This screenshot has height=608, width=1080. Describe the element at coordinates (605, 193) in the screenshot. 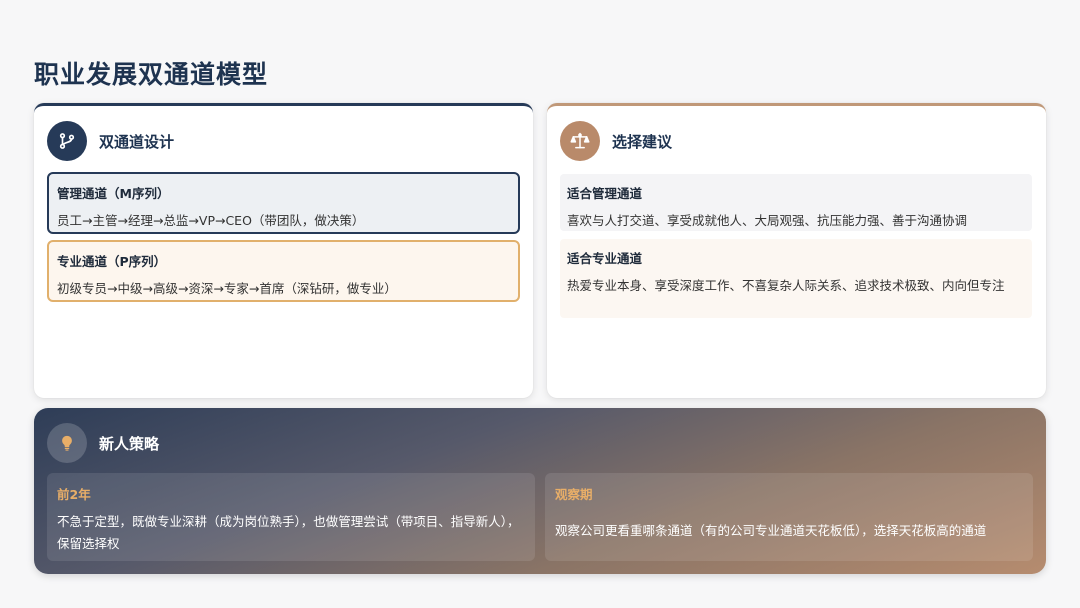

I see `management-fit-title: 适合管理通道` at that location.